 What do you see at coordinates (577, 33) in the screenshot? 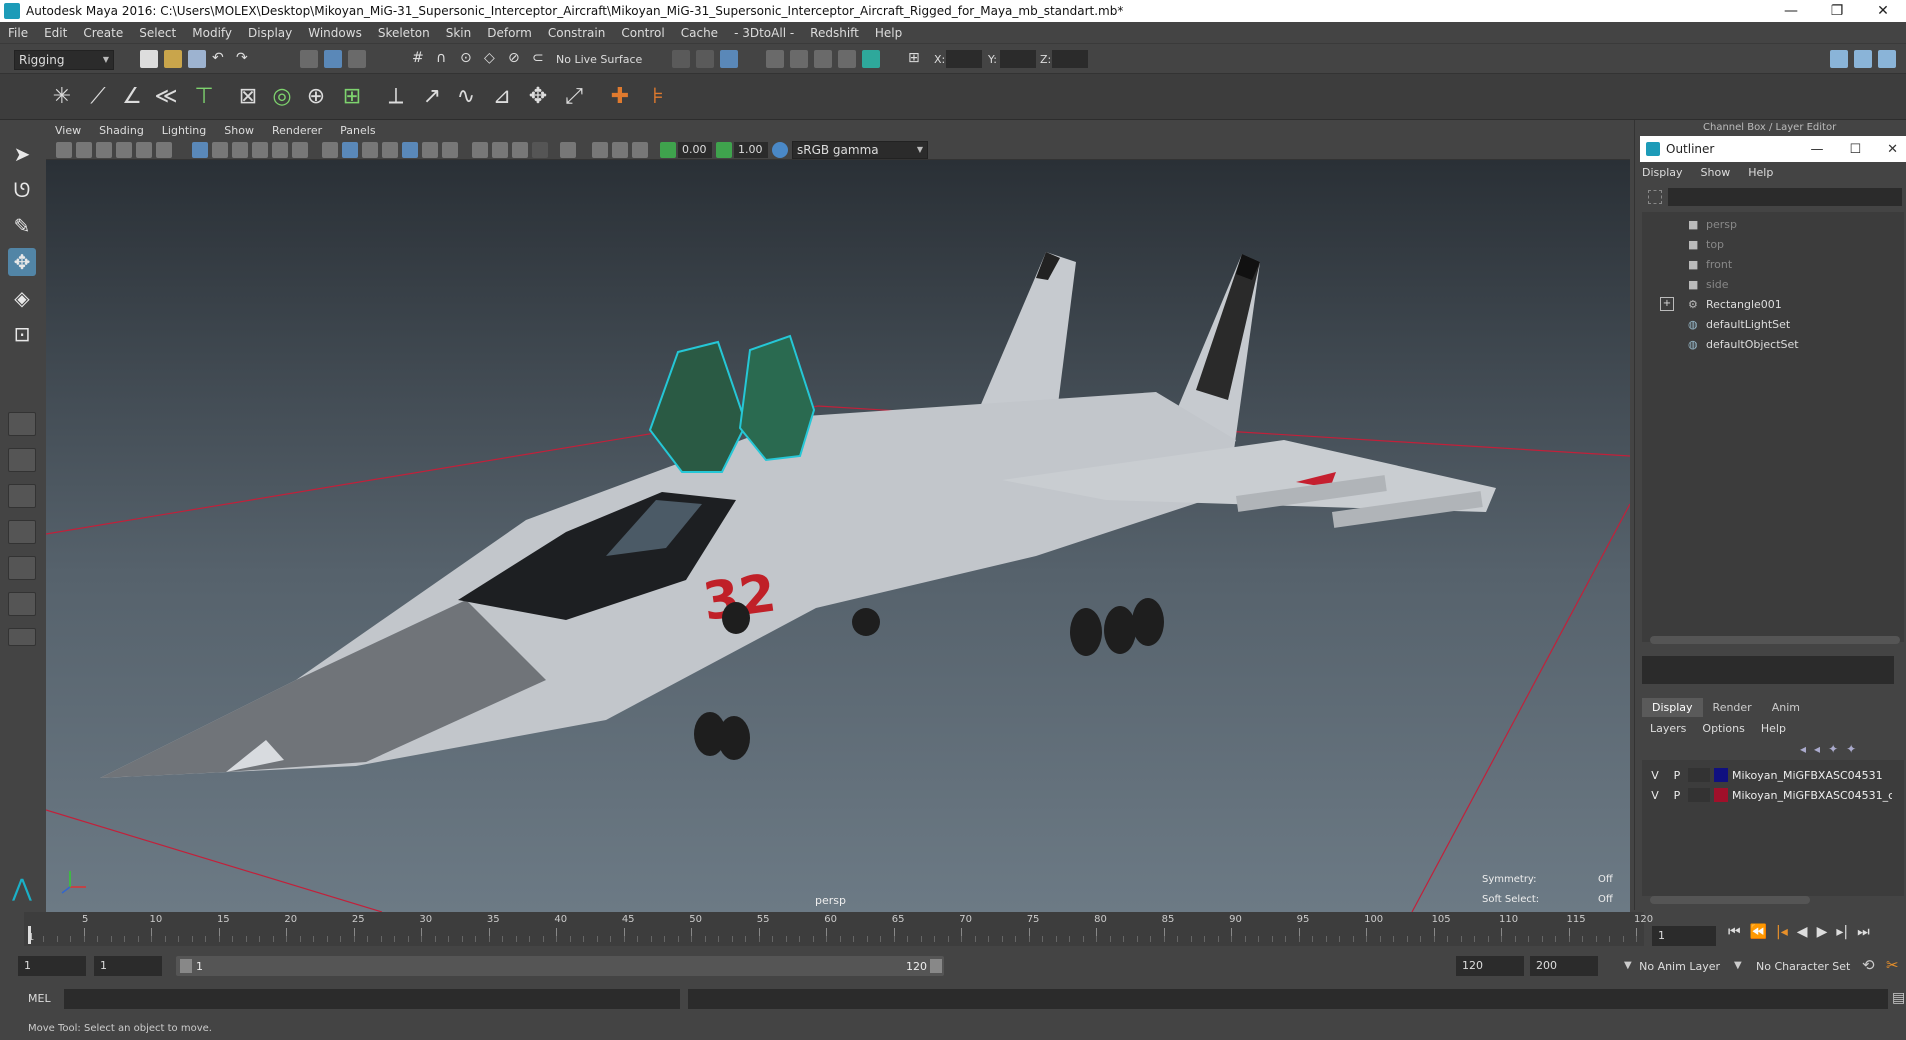
I see `menu-constrain: Constrain` at bounding box center [577, 33].